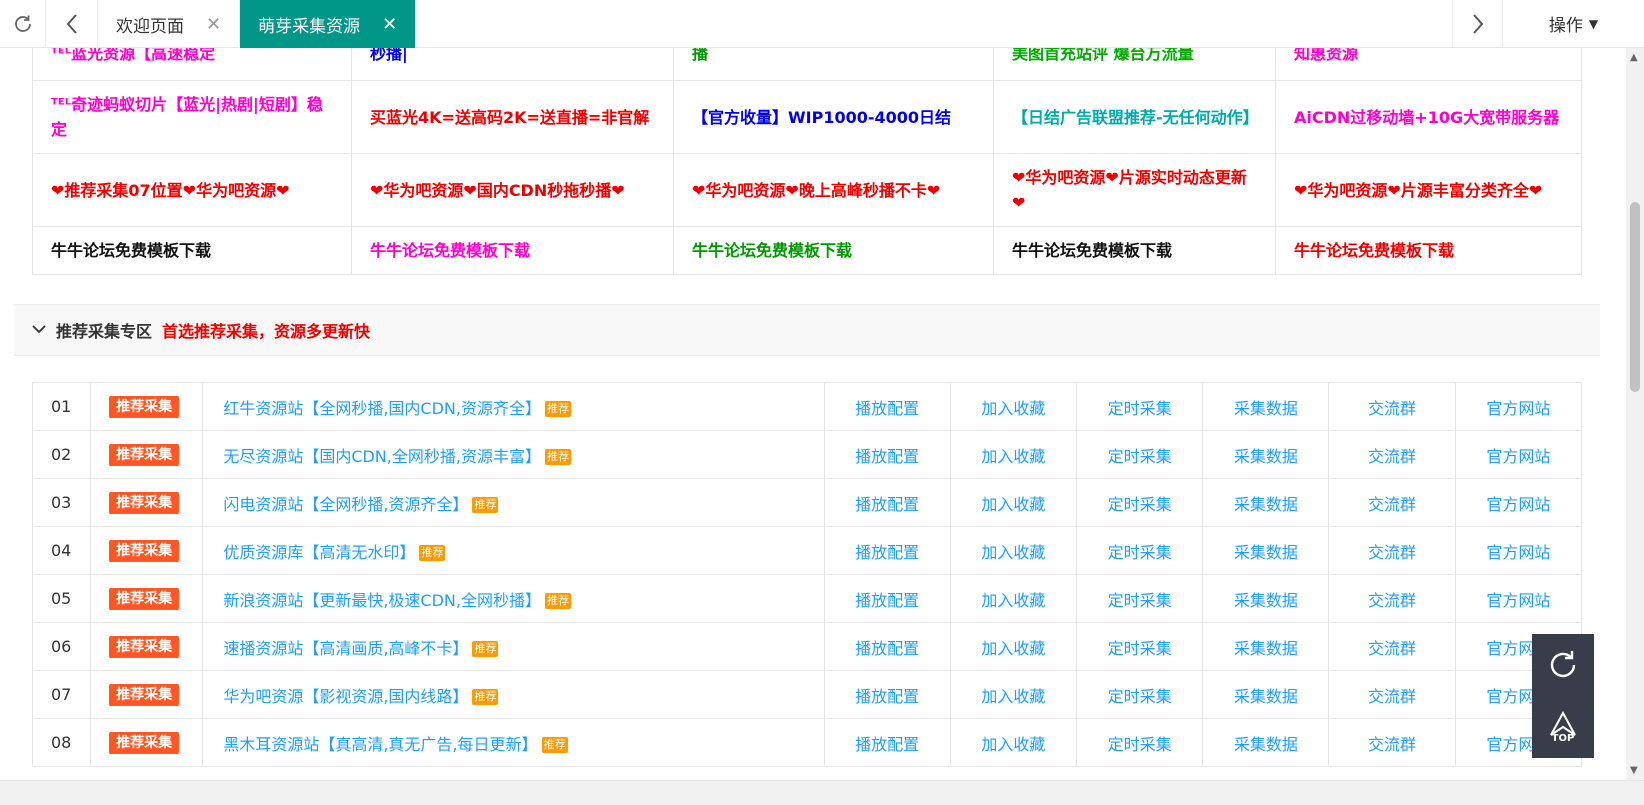  I want to click on resource-name-link: 无尽资源站【国内CDN,全网秒播,资源丰富】, so click(382, 456).